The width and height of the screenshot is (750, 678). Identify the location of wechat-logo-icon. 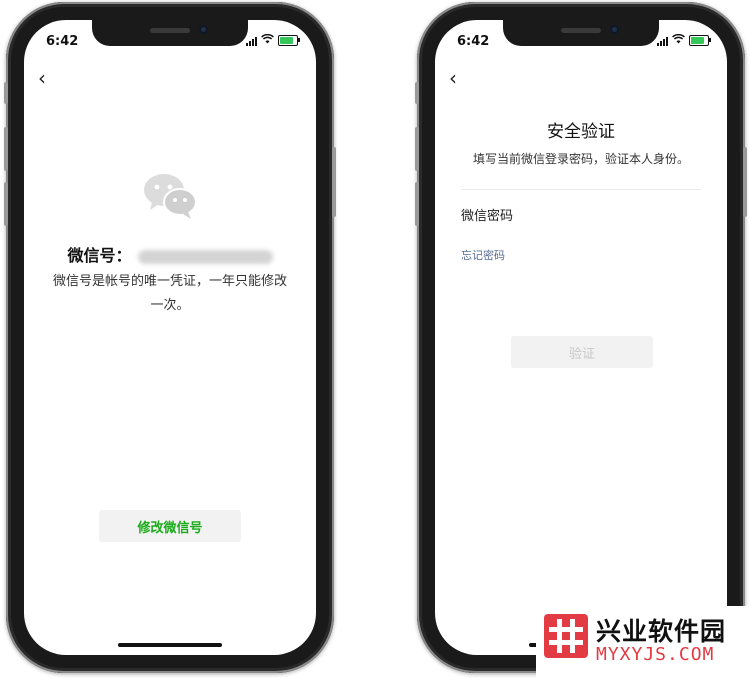
(170, 196).